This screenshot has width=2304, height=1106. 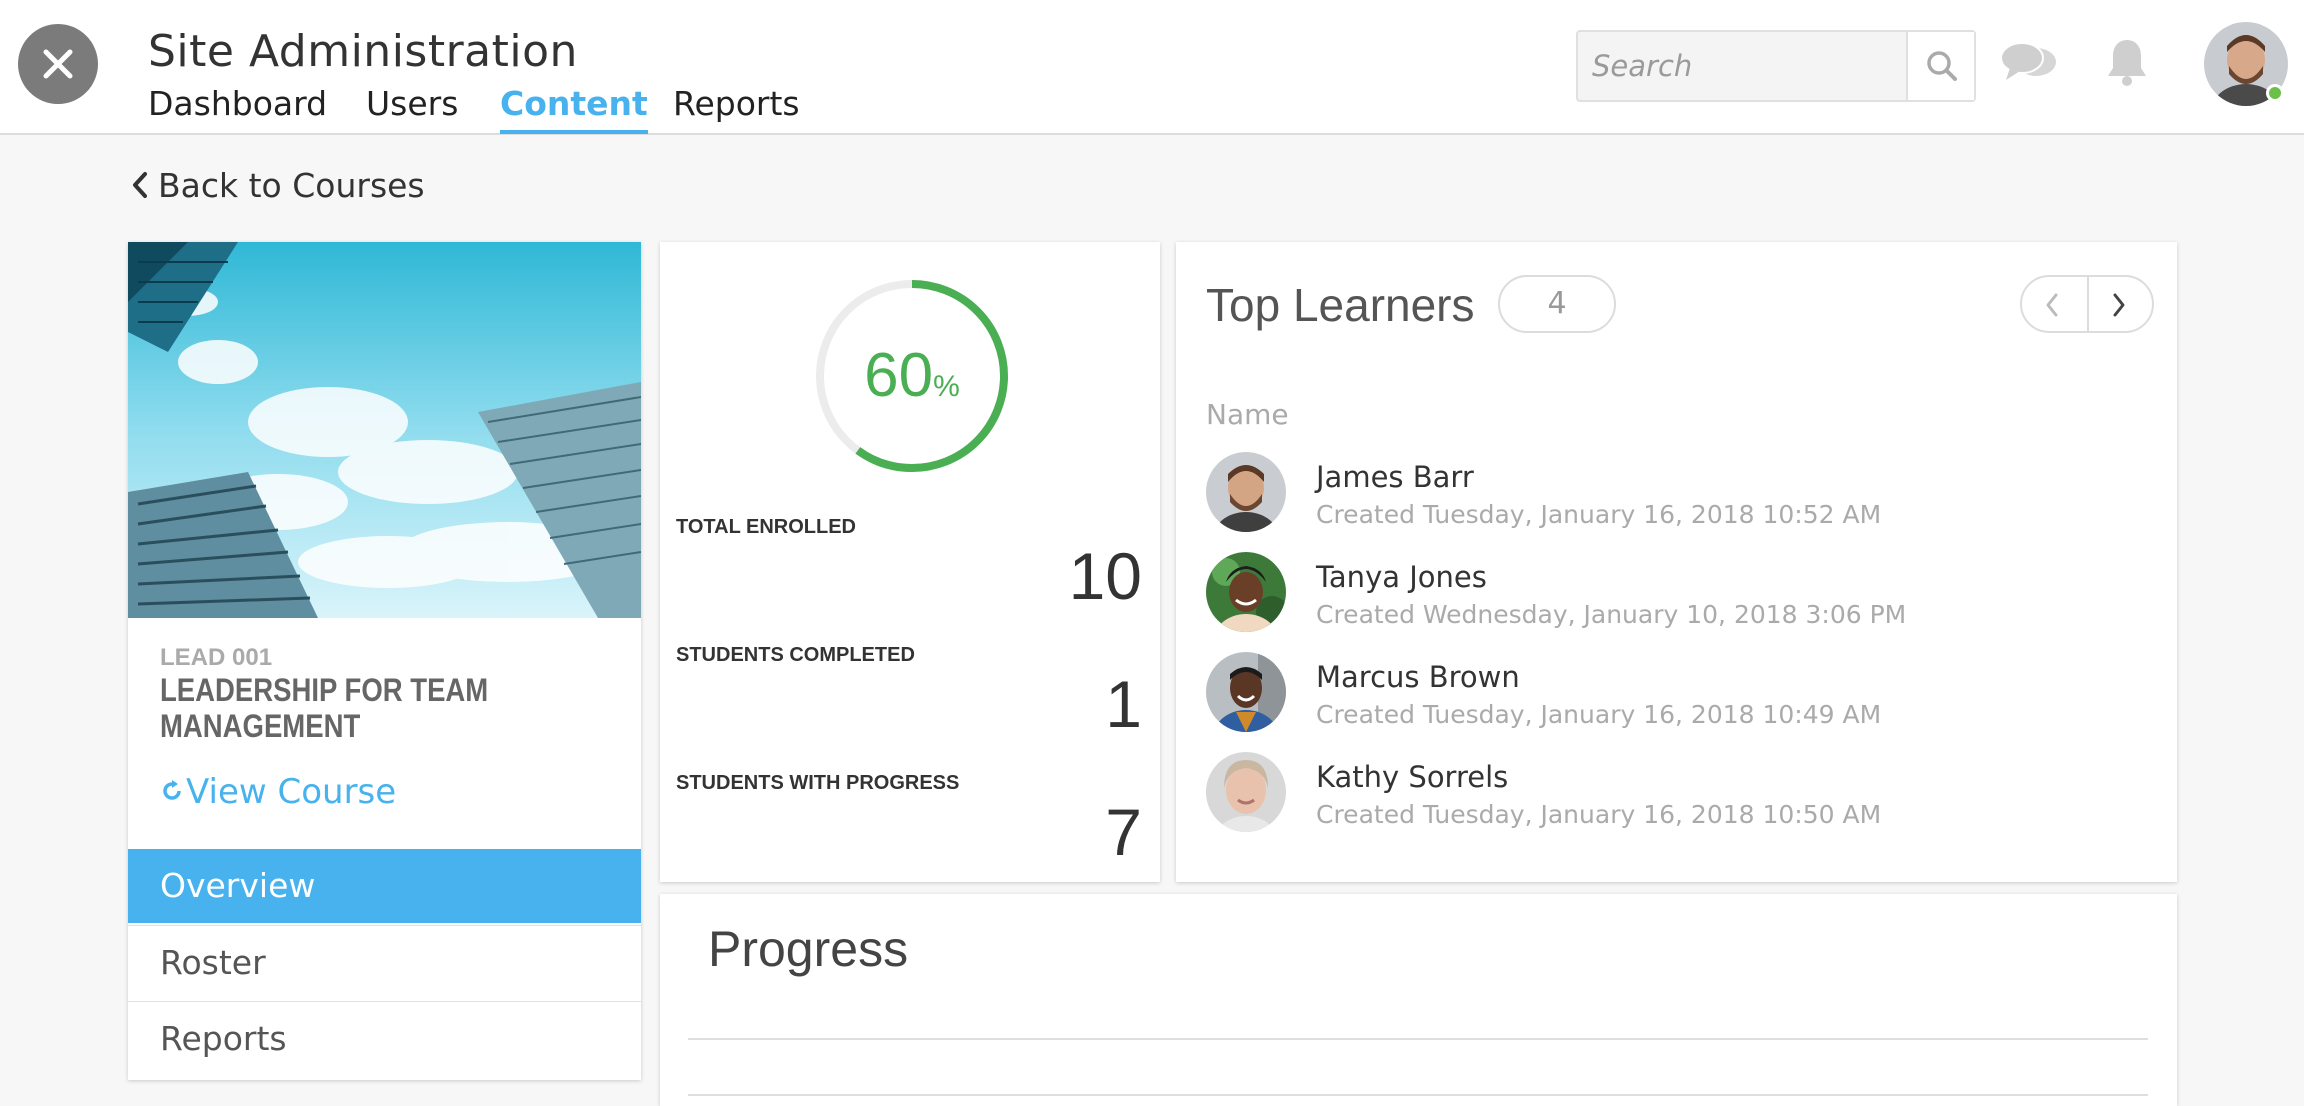 I want to click on course-code: LEAD 001, so click(x=216, y=657).